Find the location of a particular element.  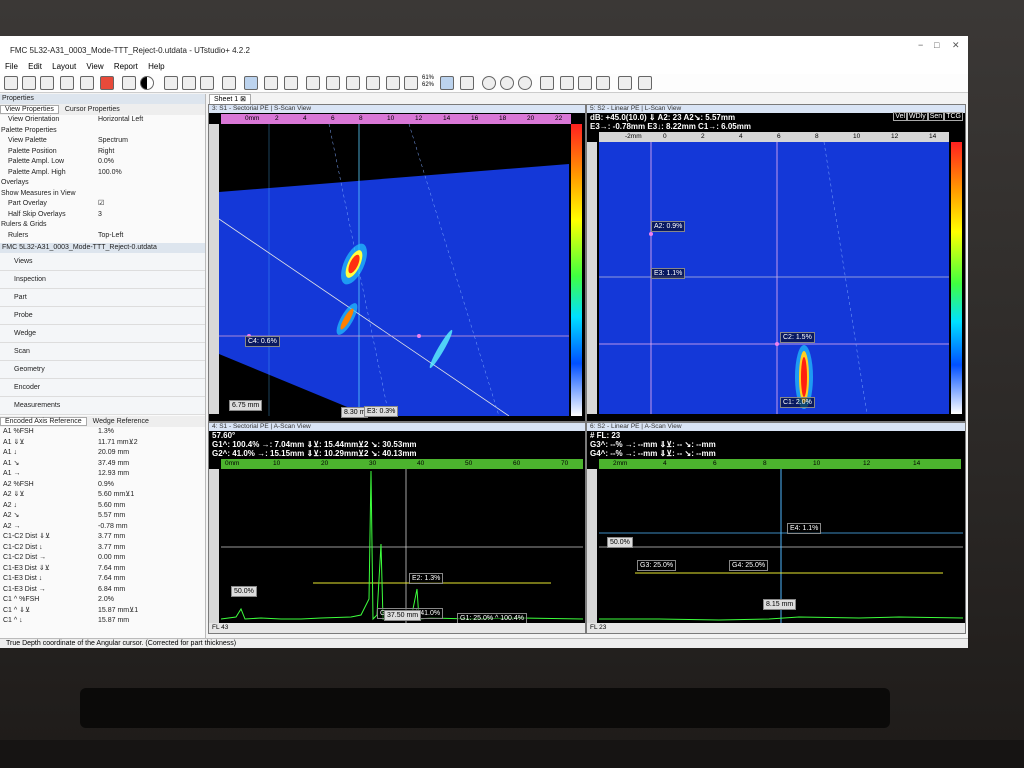

pdf-icon is located at coordinates (107, 83).